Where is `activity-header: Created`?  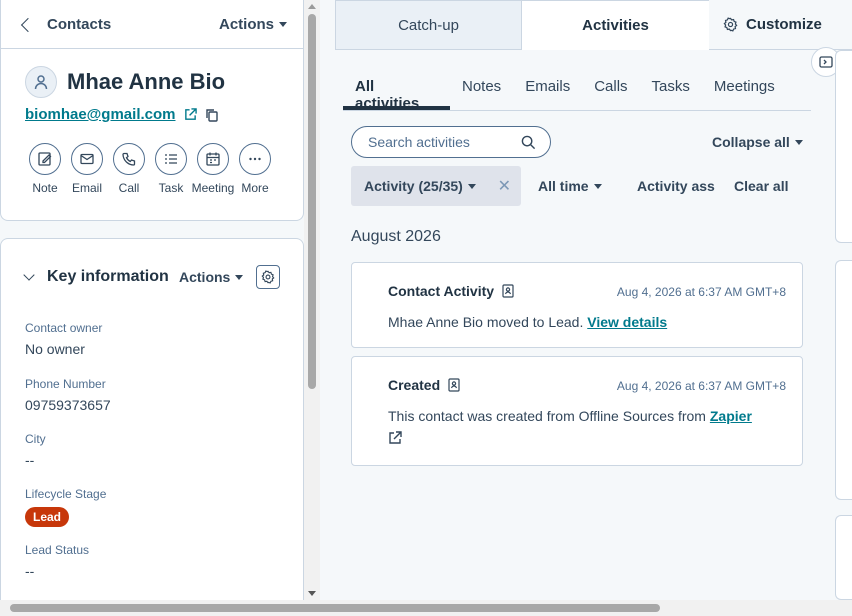 activity-header: Created is located at coordinates (424, 385).